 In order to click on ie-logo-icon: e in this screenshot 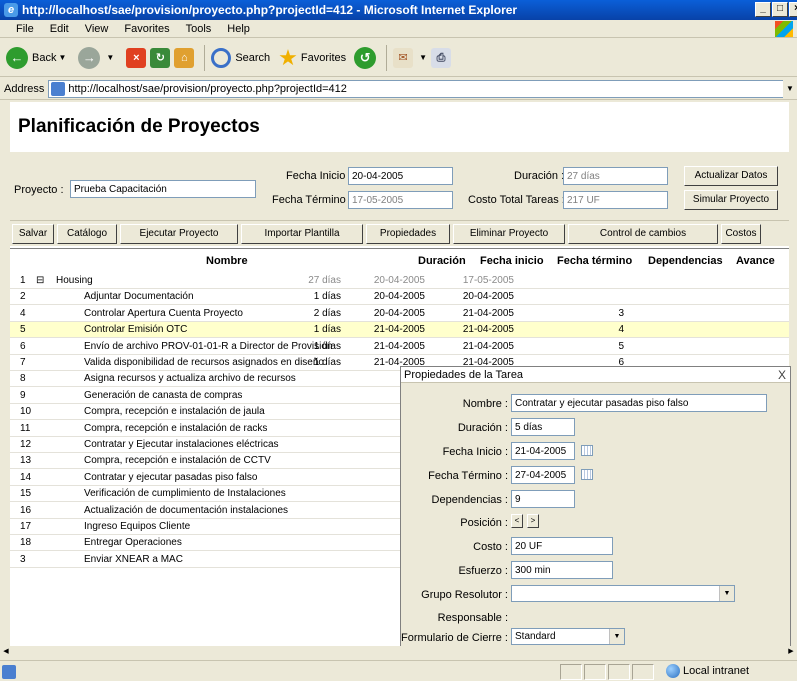, I will do `click(11, 10)`.